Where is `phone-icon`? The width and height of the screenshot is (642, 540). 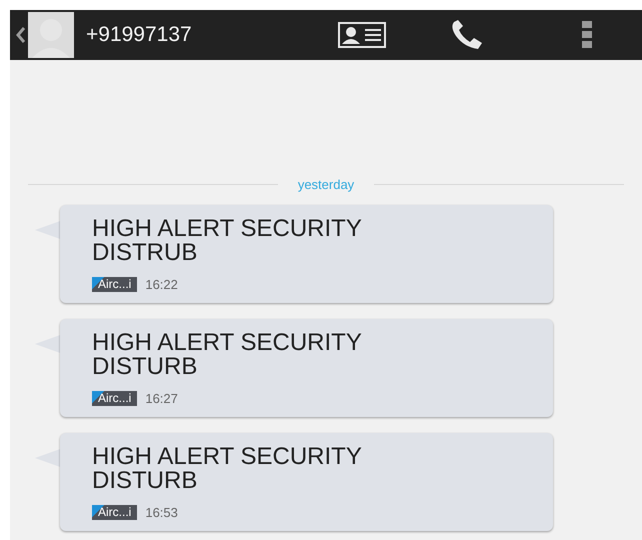 phone-icon is located at coordinates (467, 35).